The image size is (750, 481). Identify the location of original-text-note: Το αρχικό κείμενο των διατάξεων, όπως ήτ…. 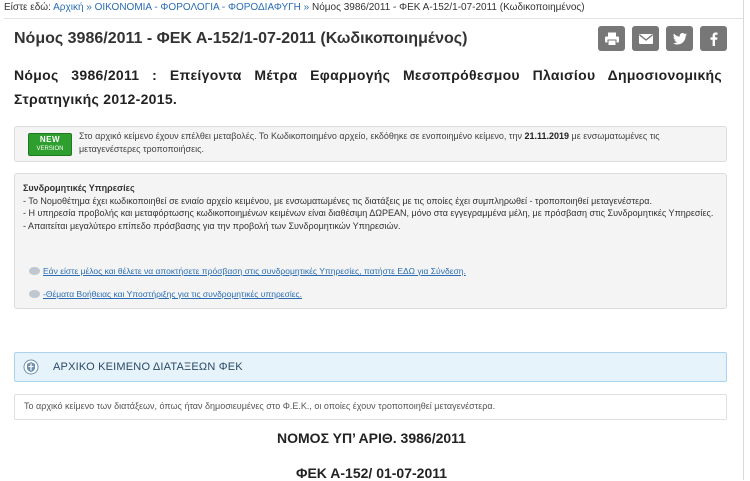
(370, 407).